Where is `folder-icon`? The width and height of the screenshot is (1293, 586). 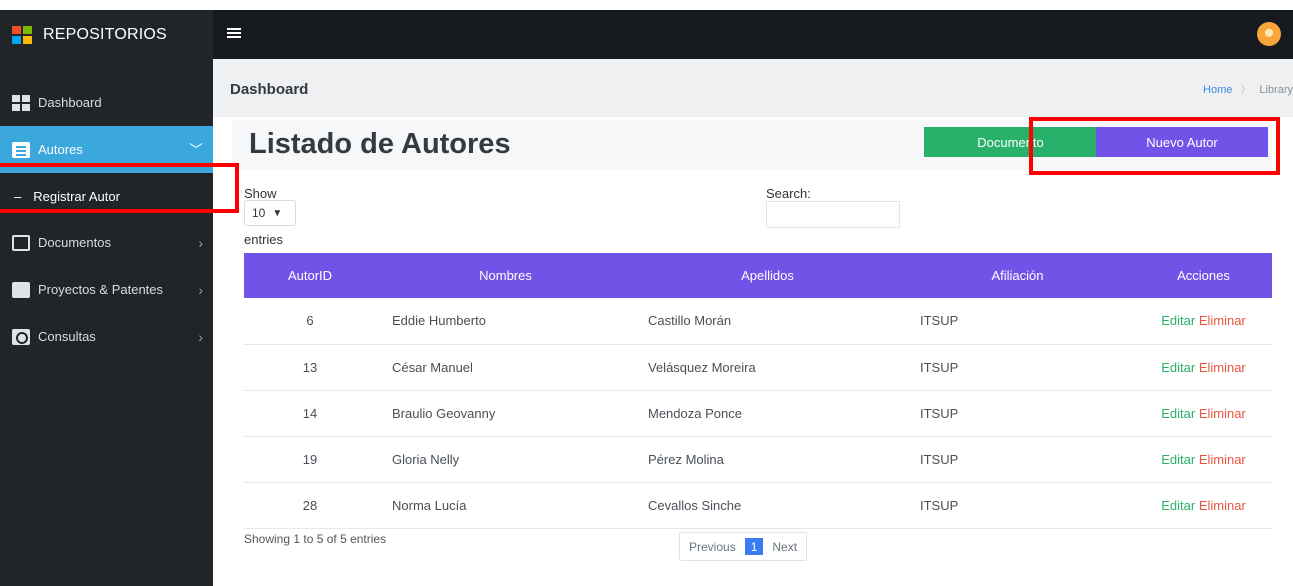
folder-icon is located at coordinates (21, 289).